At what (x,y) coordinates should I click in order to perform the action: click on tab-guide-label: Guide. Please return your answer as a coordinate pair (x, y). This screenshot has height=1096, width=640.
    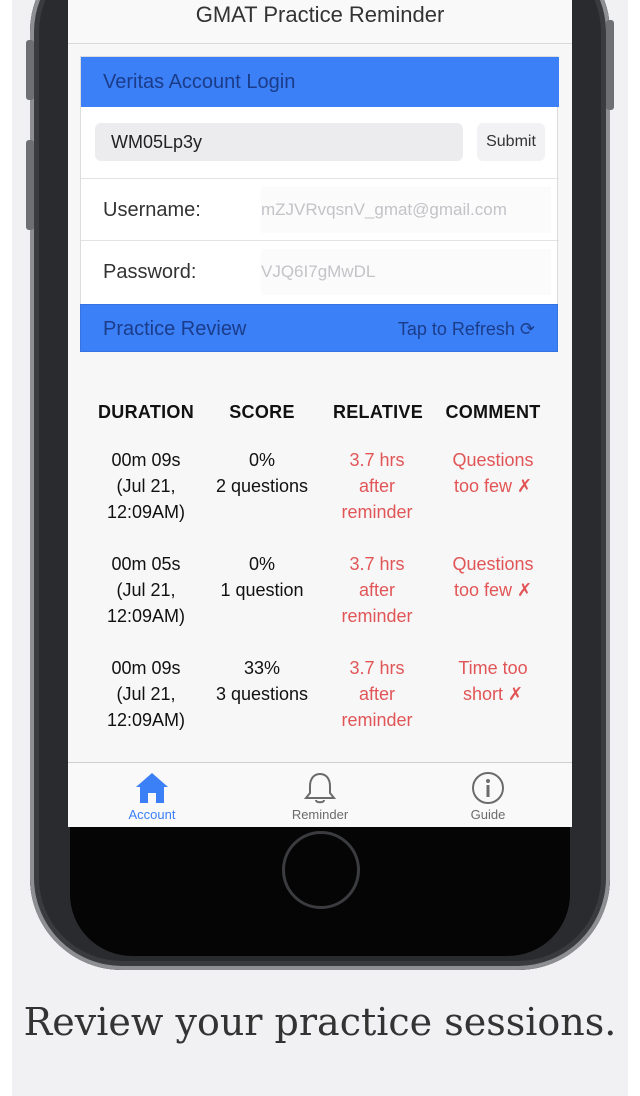
    Looking at the image, I should click on (488, 814).